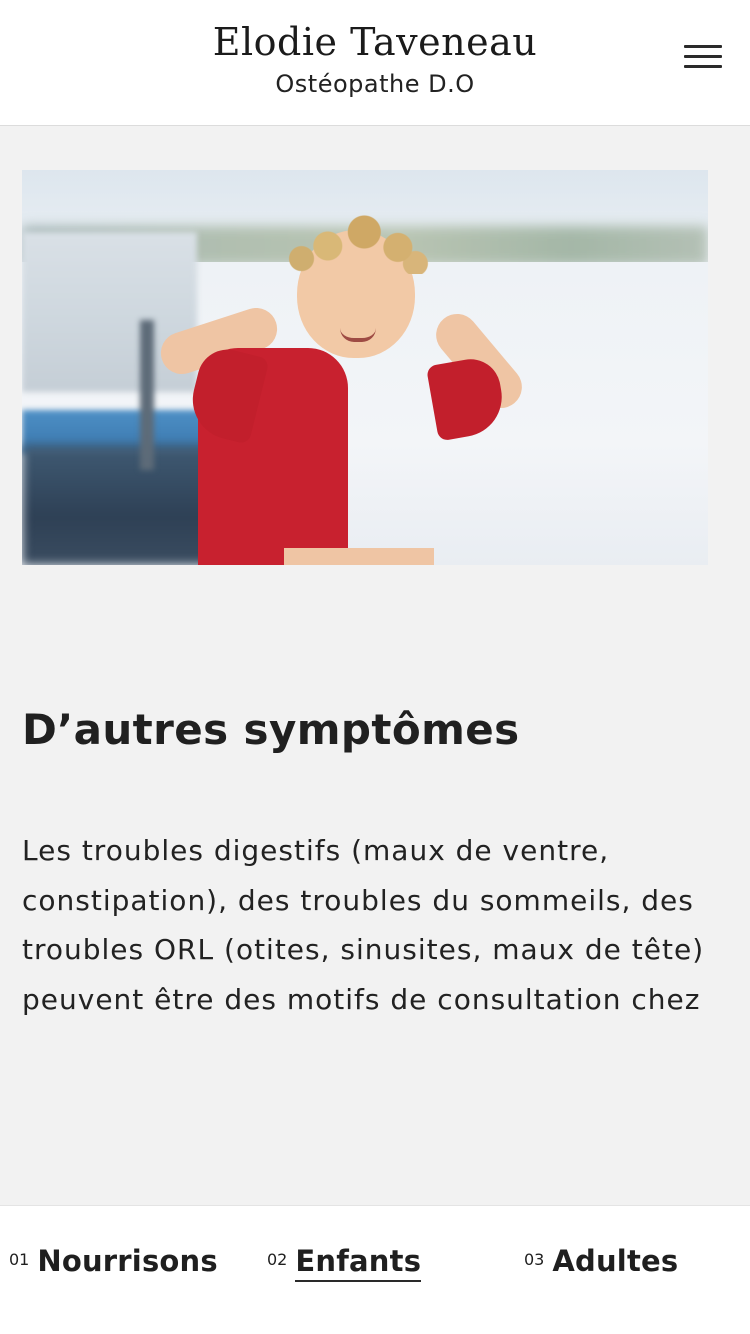  What do you see at coordinates (271, 729) in the screenshot?
I see `section-title: D’autres symptômes` at bounding box center [271, 729].